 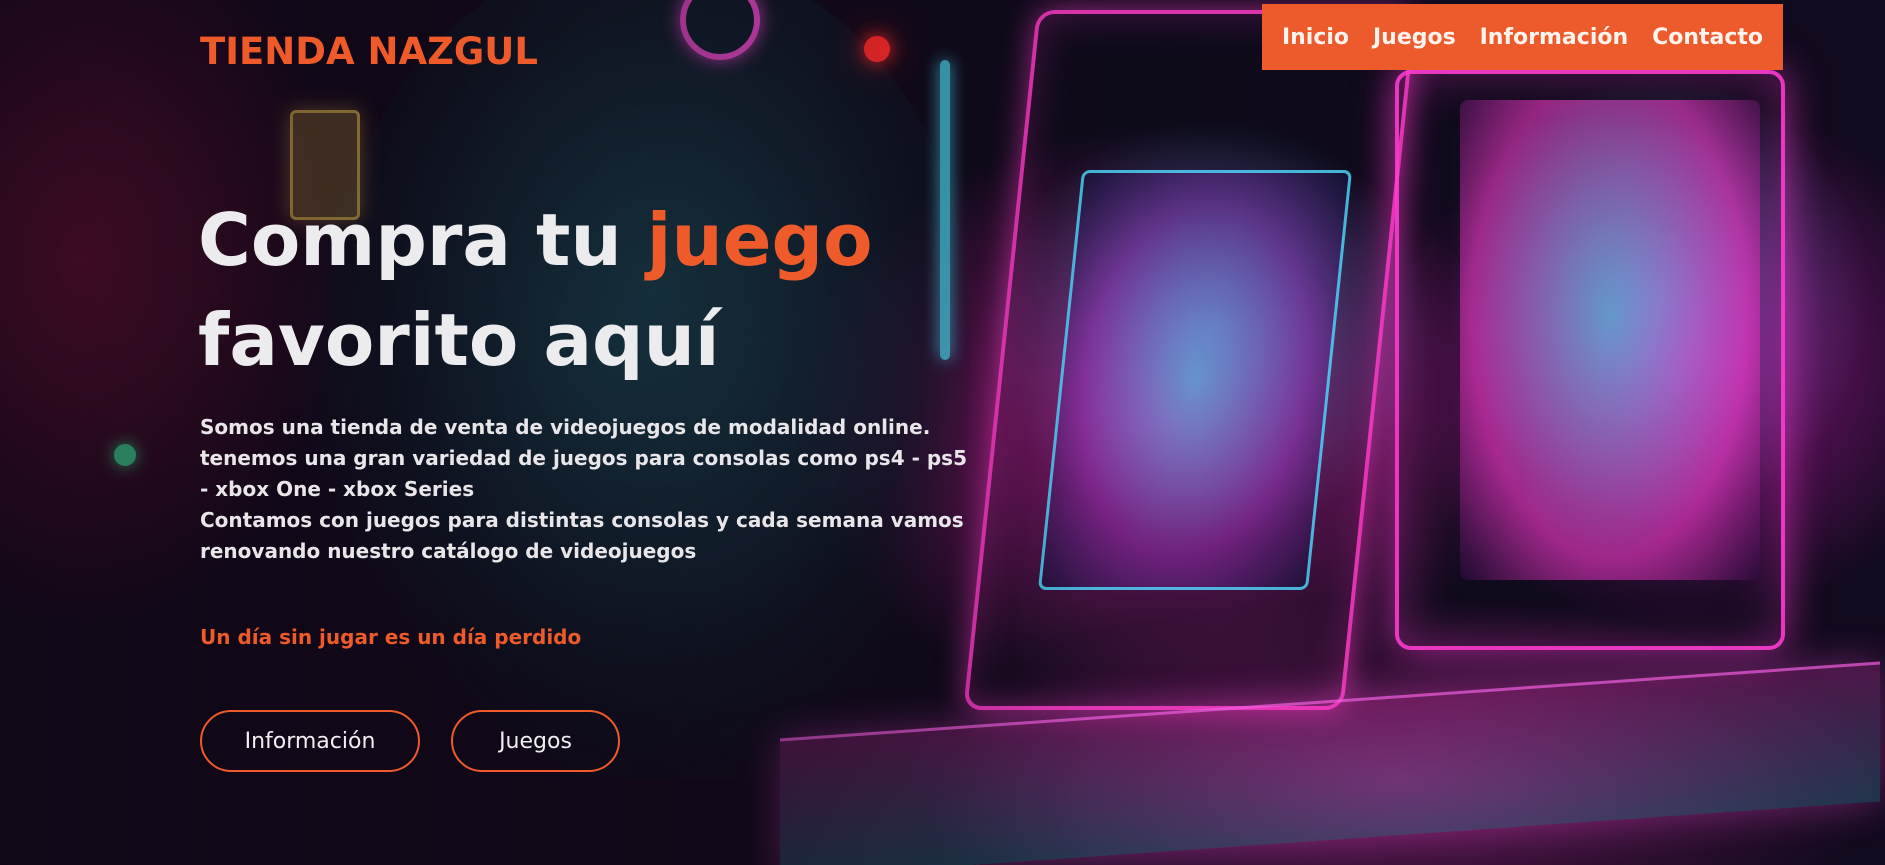 What do you see at coordinates (877, 49) in the screenshot?
I see `robot-eye-glow` at bounding box center [877, 49].